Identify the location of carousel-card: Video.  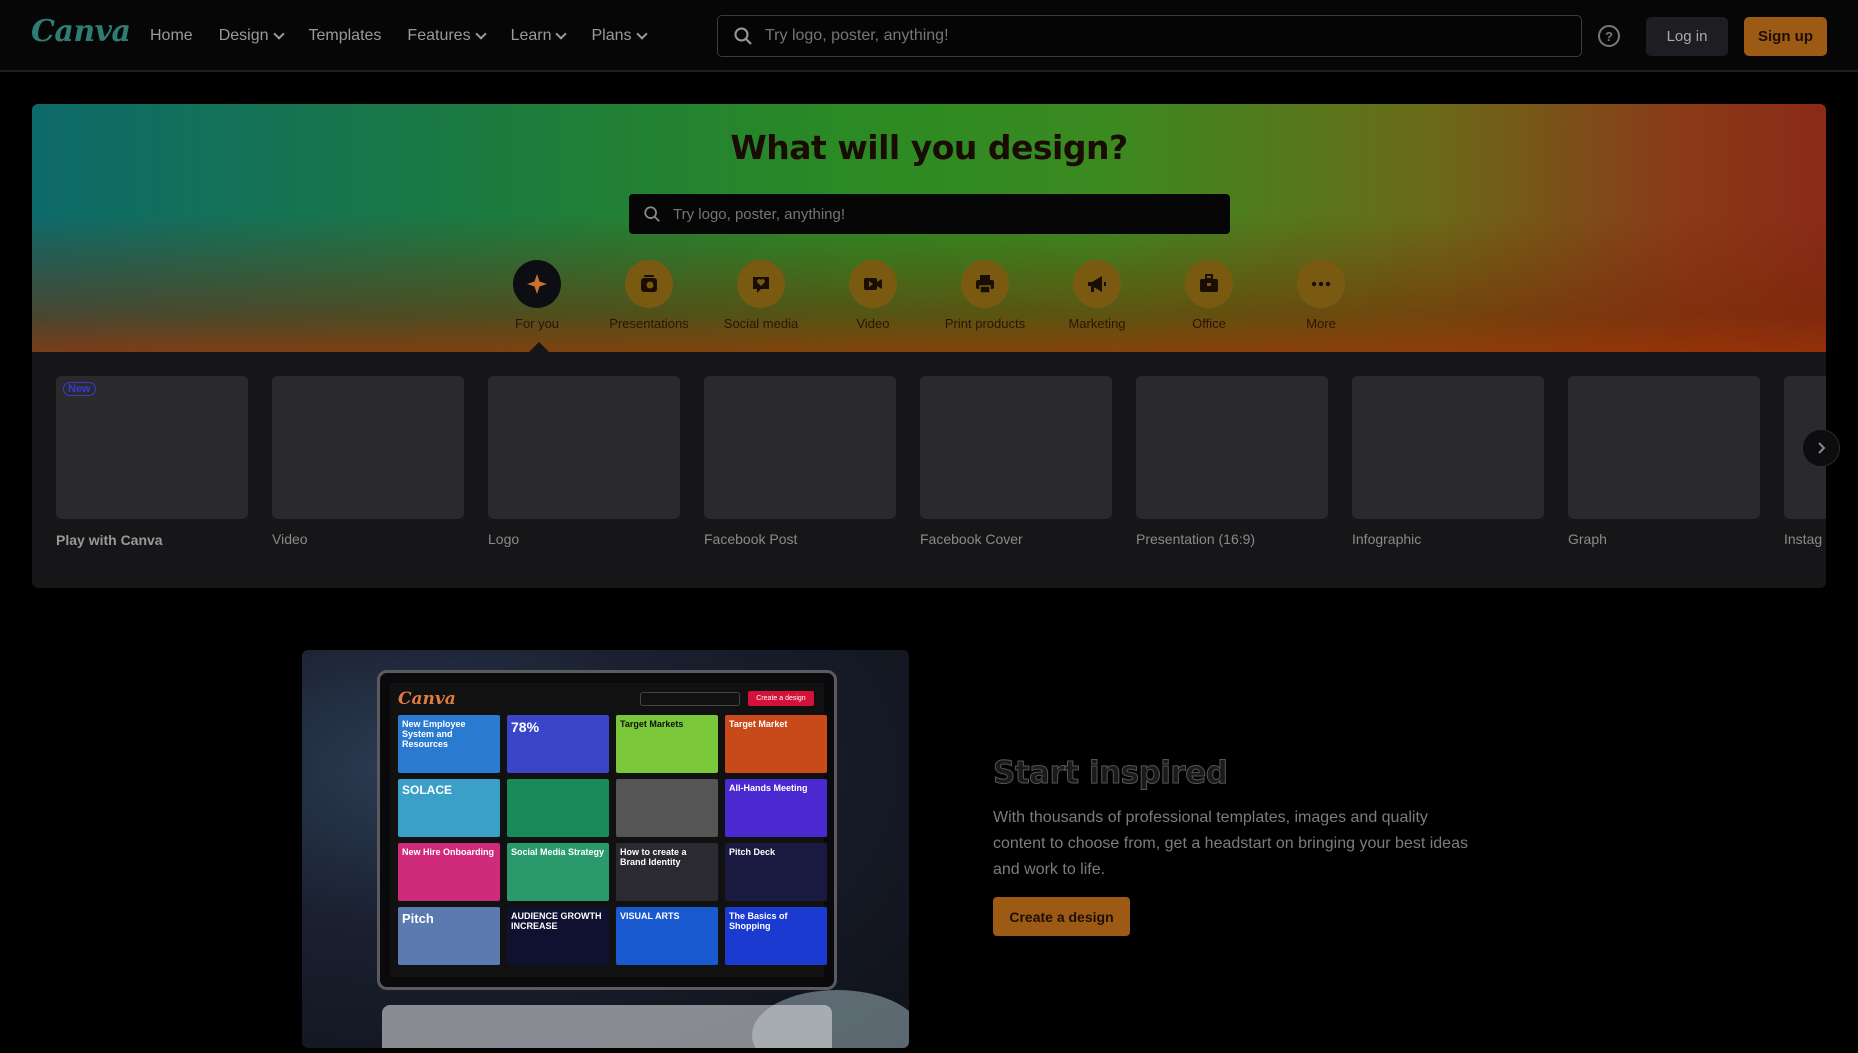
(368, 461).